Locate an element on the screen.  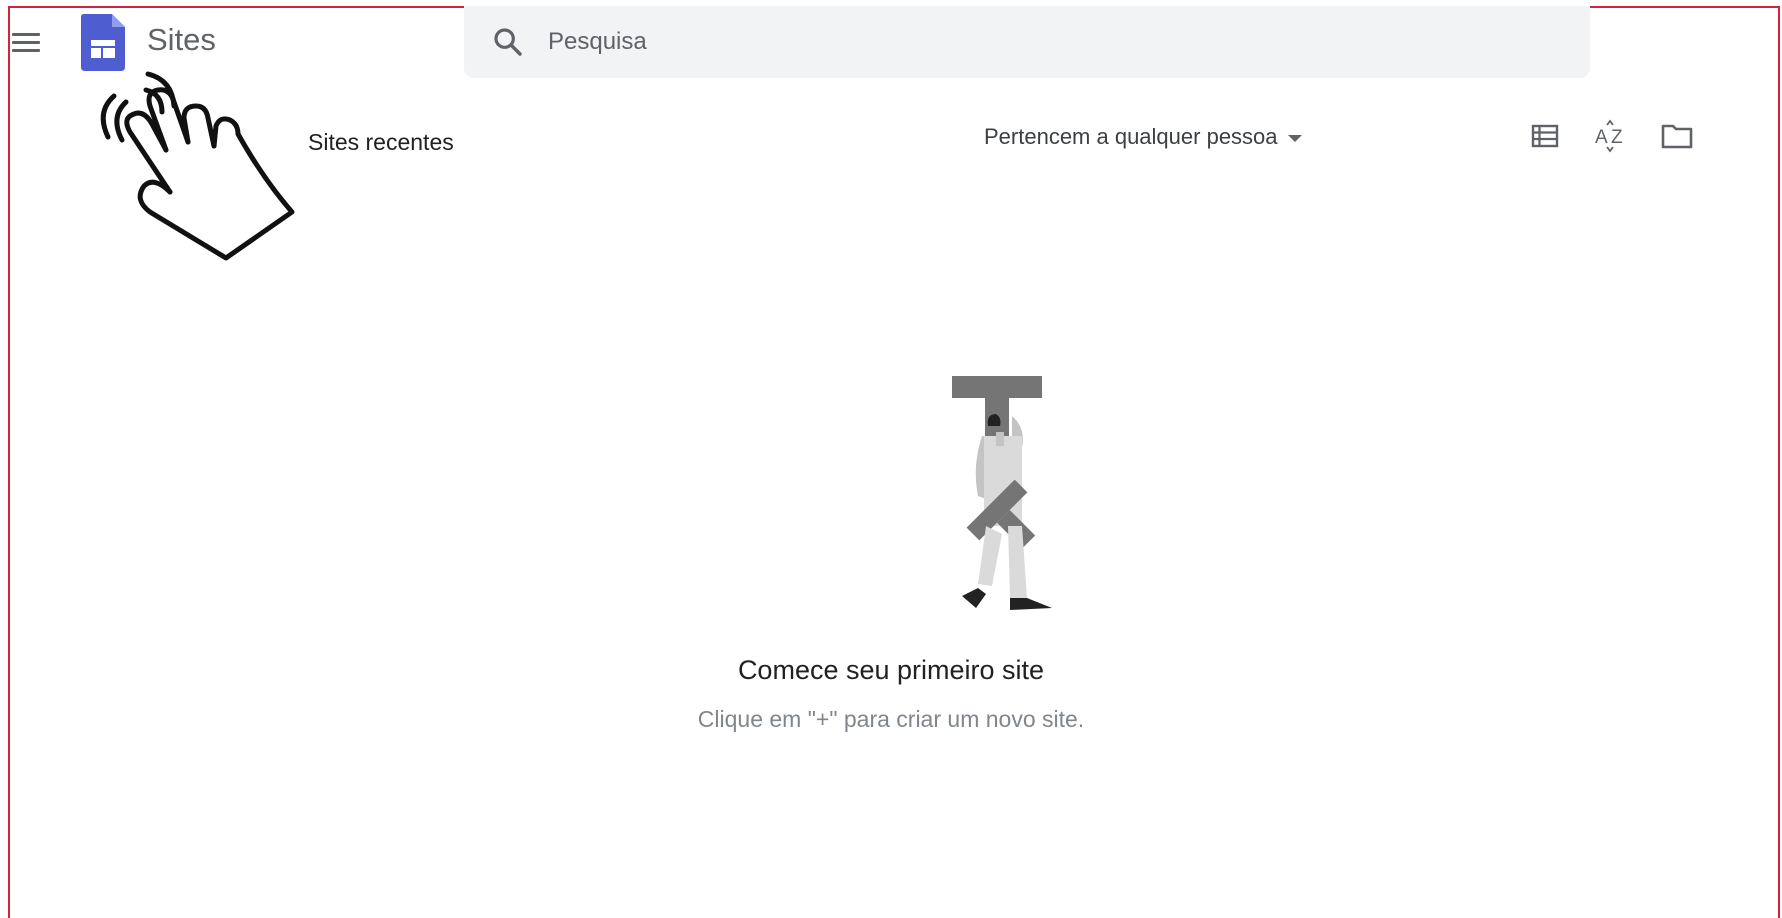
folder-button is located at coordinates (1677, 136).